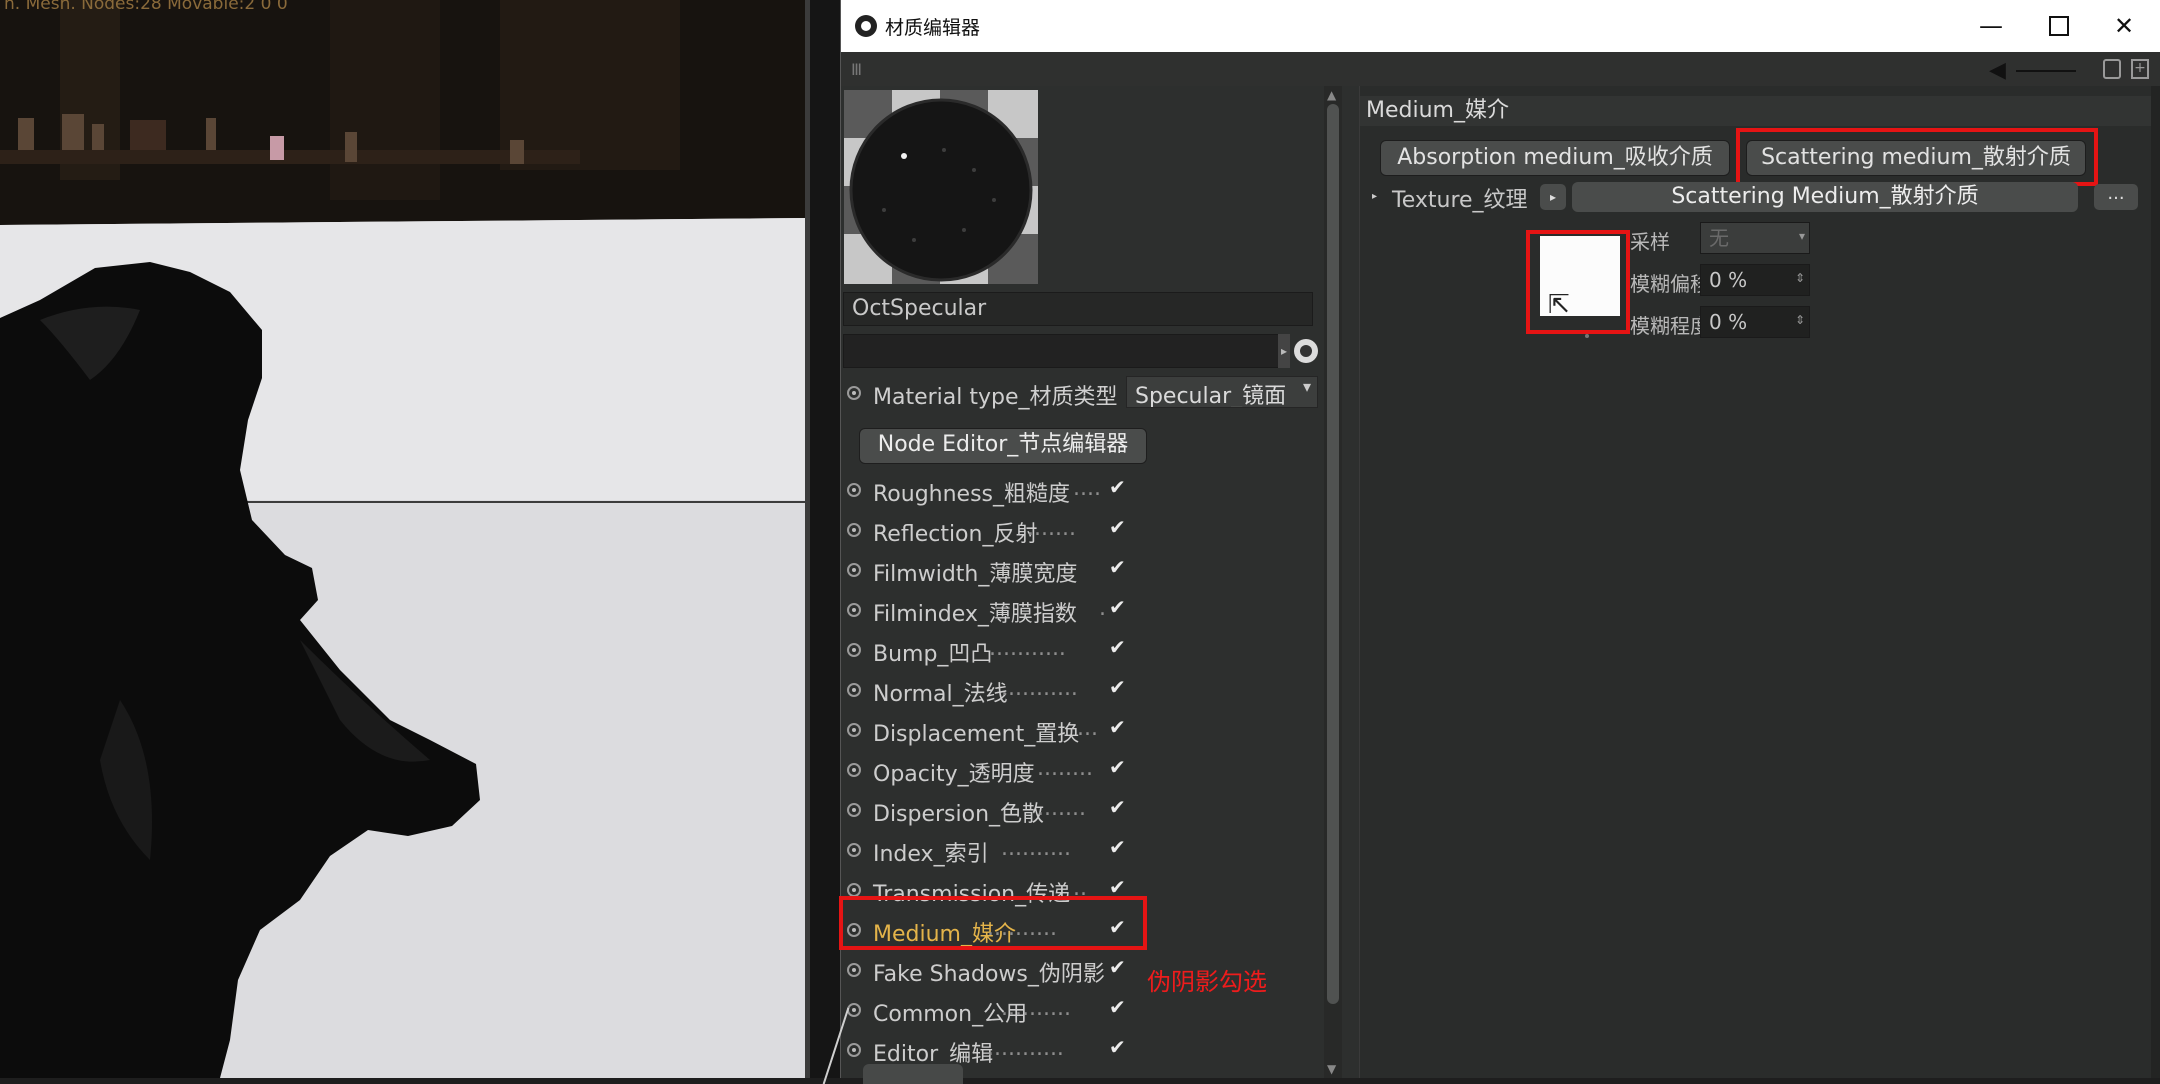 This screenshot has width=2160, height=1084. Describe the element at coordinates (1553, 197) in the screenshot. I see `texture-menu-button: ▸` at that location.